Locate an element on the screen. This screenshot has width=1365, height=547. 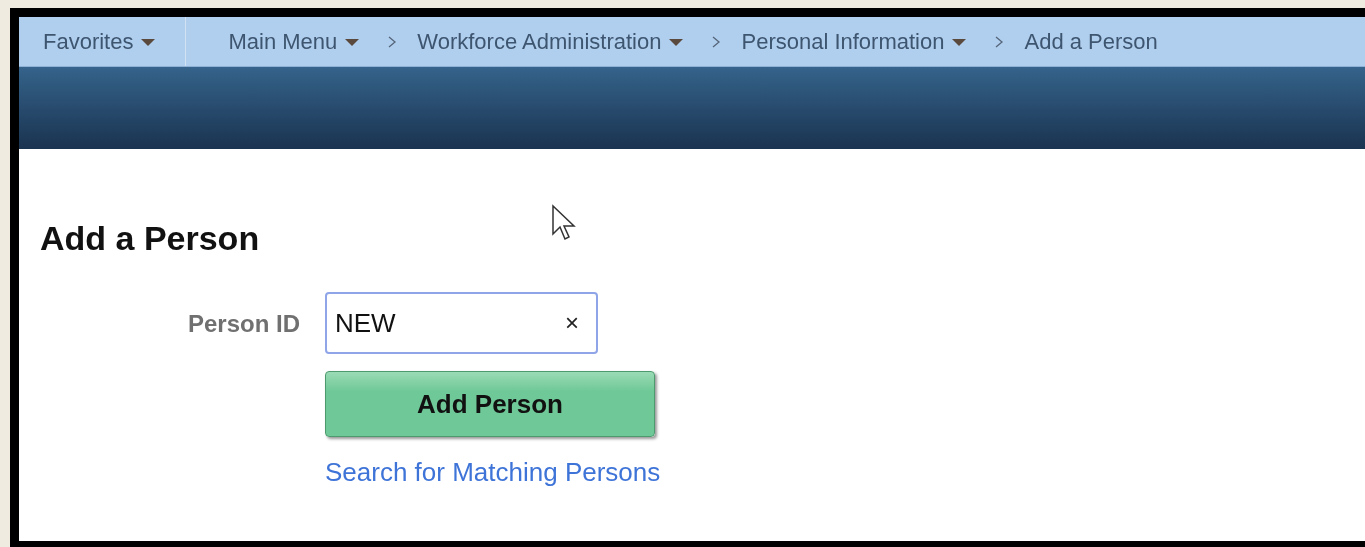
person-id-field: NEW × is located at coordinates (461, 323).